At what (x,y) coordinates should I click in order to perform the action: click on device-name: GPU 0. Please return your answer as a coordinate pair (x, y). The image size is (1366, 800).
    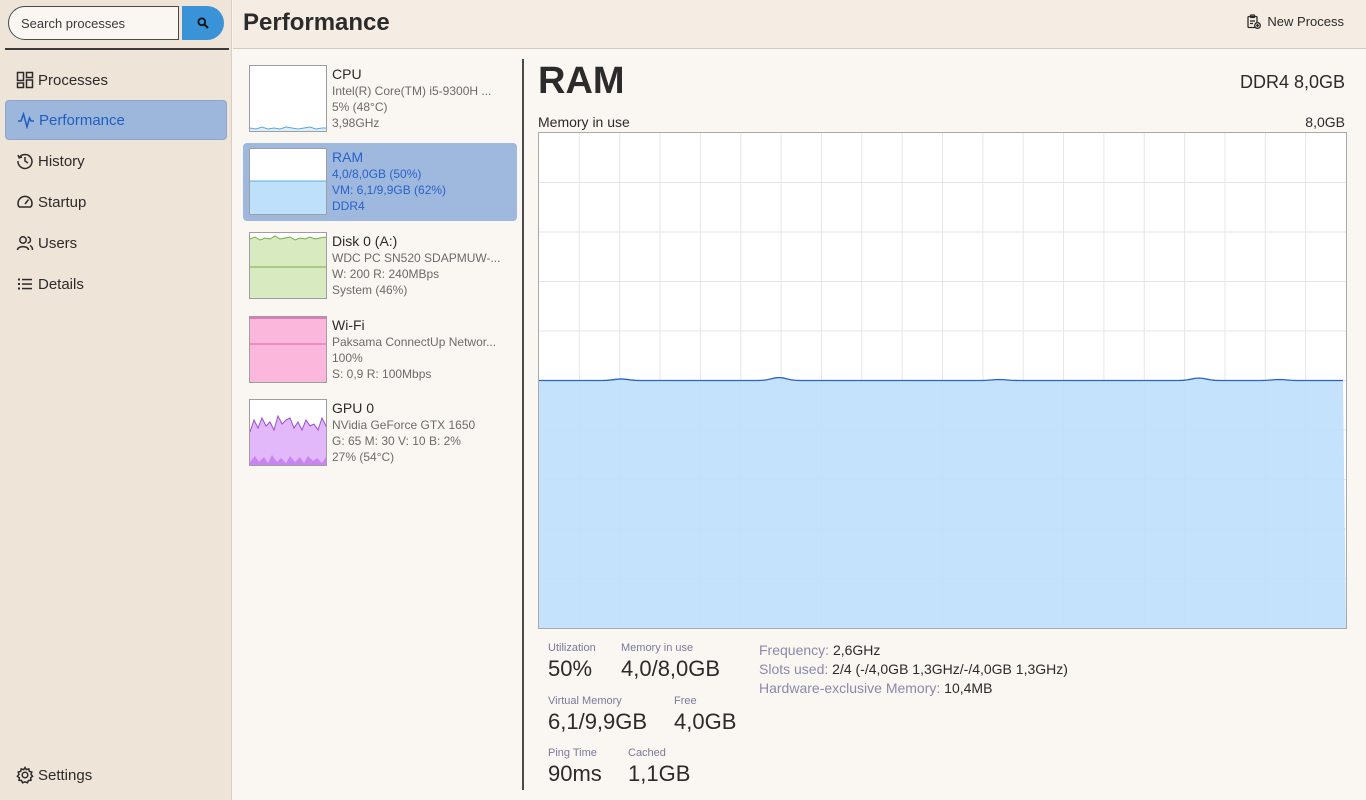
    Looking at the image, I should click on (353, 408).